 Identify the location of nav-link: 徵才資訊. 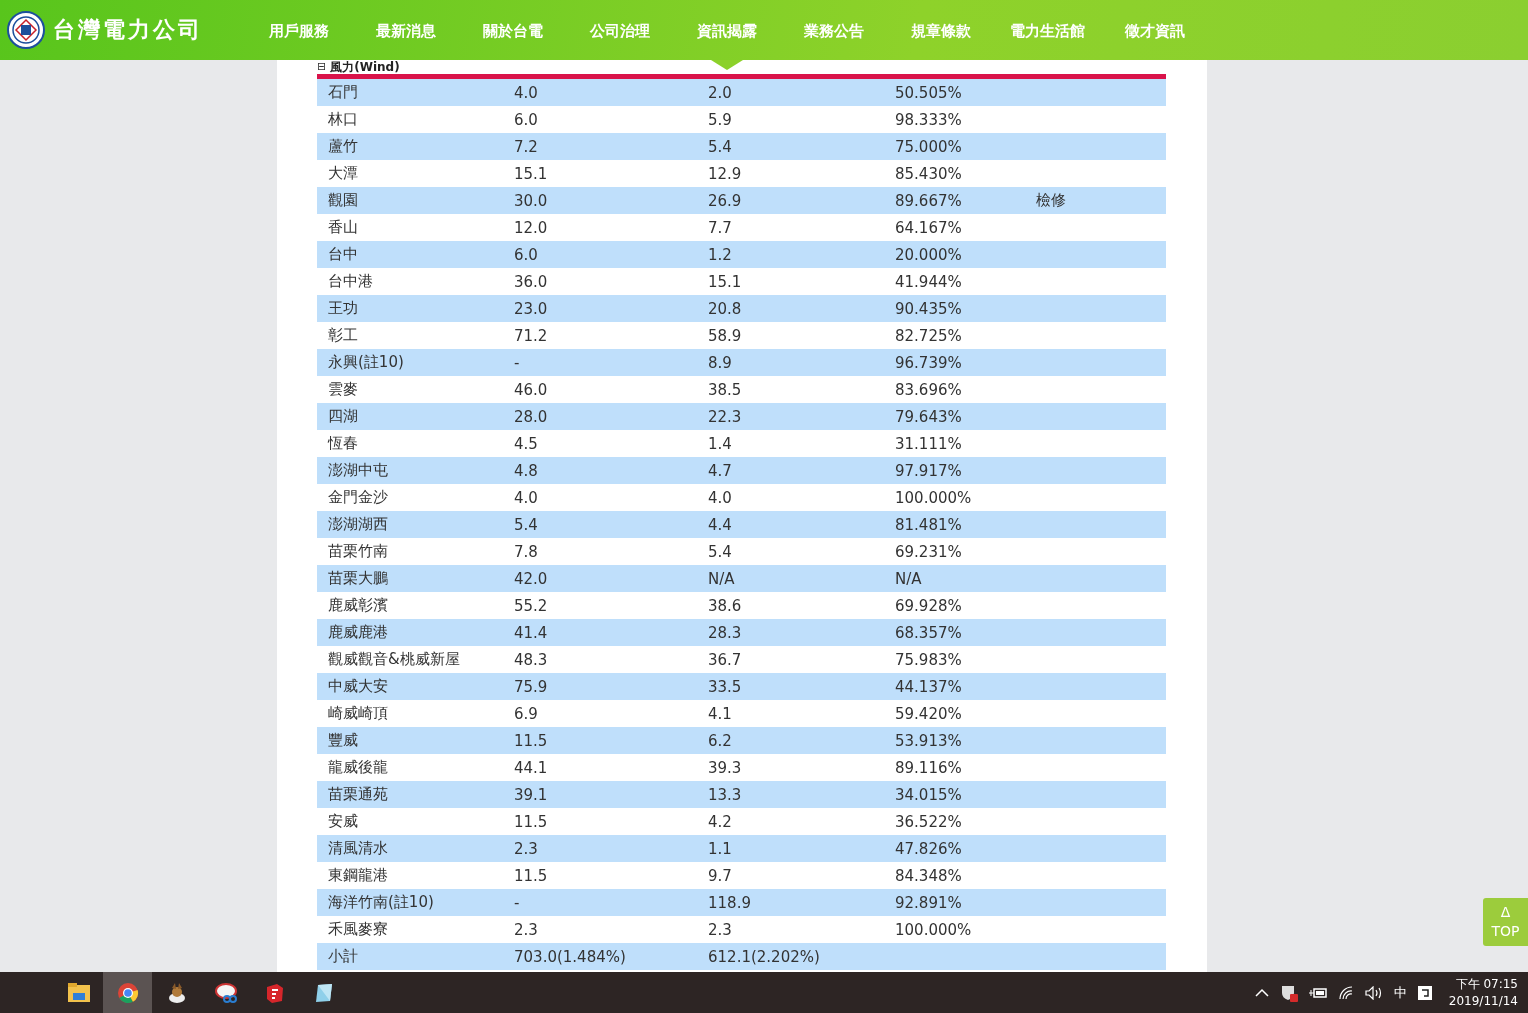
(1154, 30).